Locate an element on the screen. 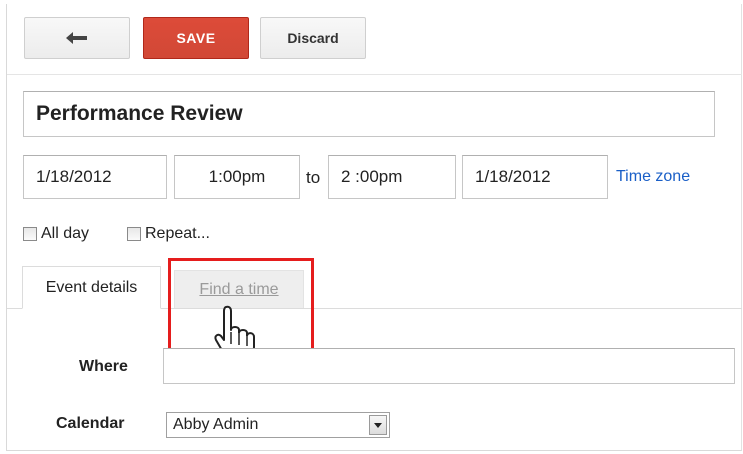 The width and height of the screenshot is (743, 454). time-zone-link: Time zone is located at coordinates (653, 177).